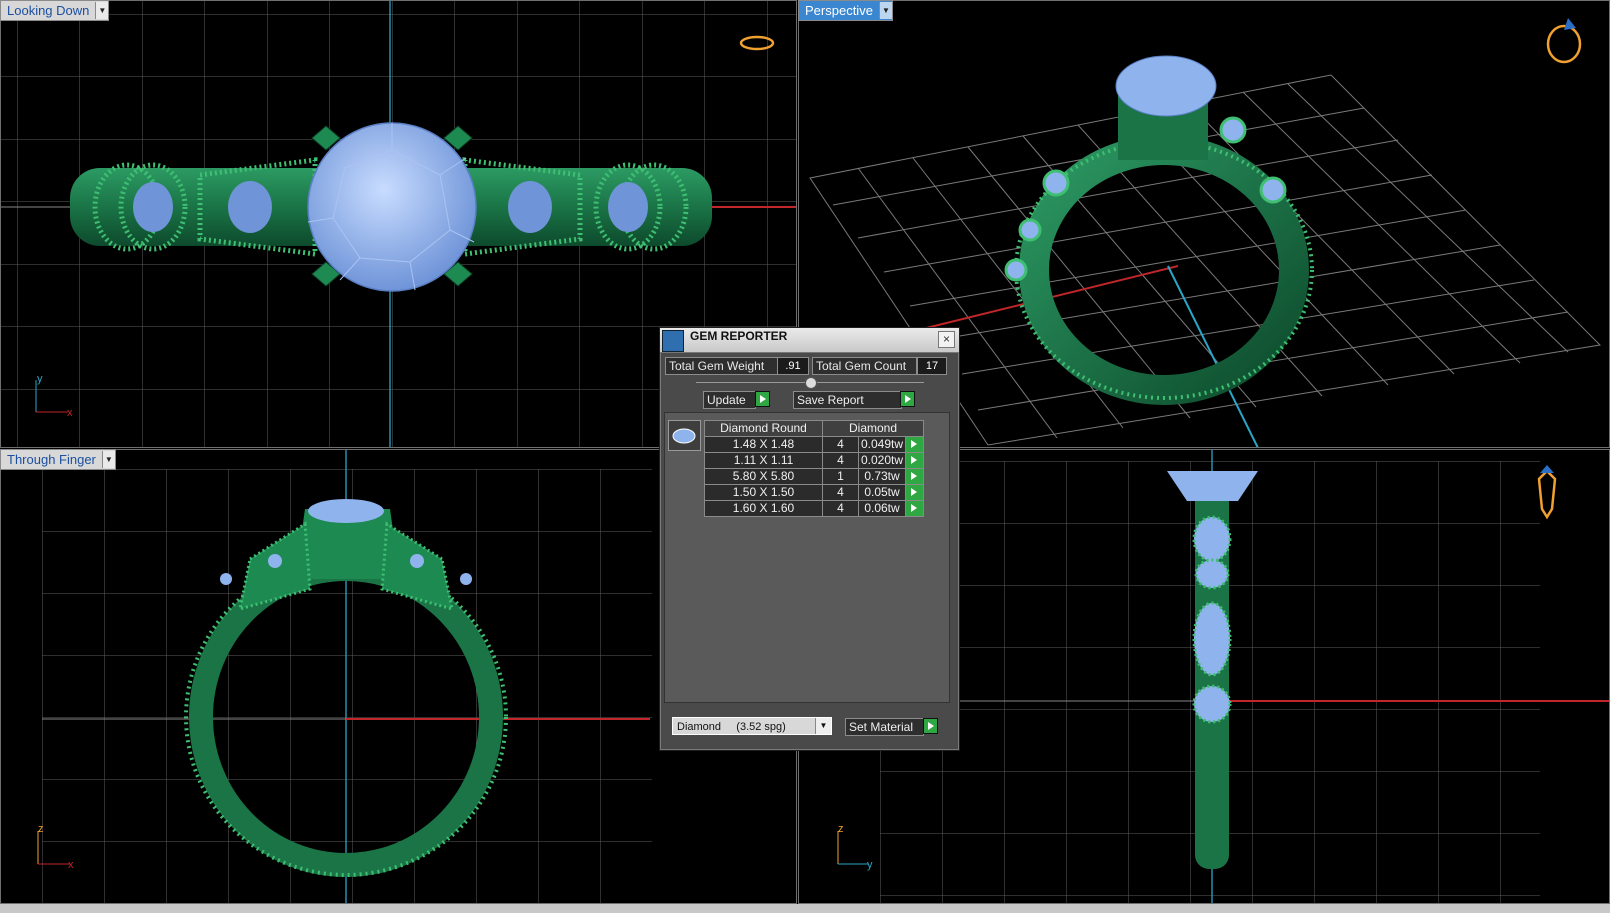  I want to click on update-go-icon, so click(762, 399).